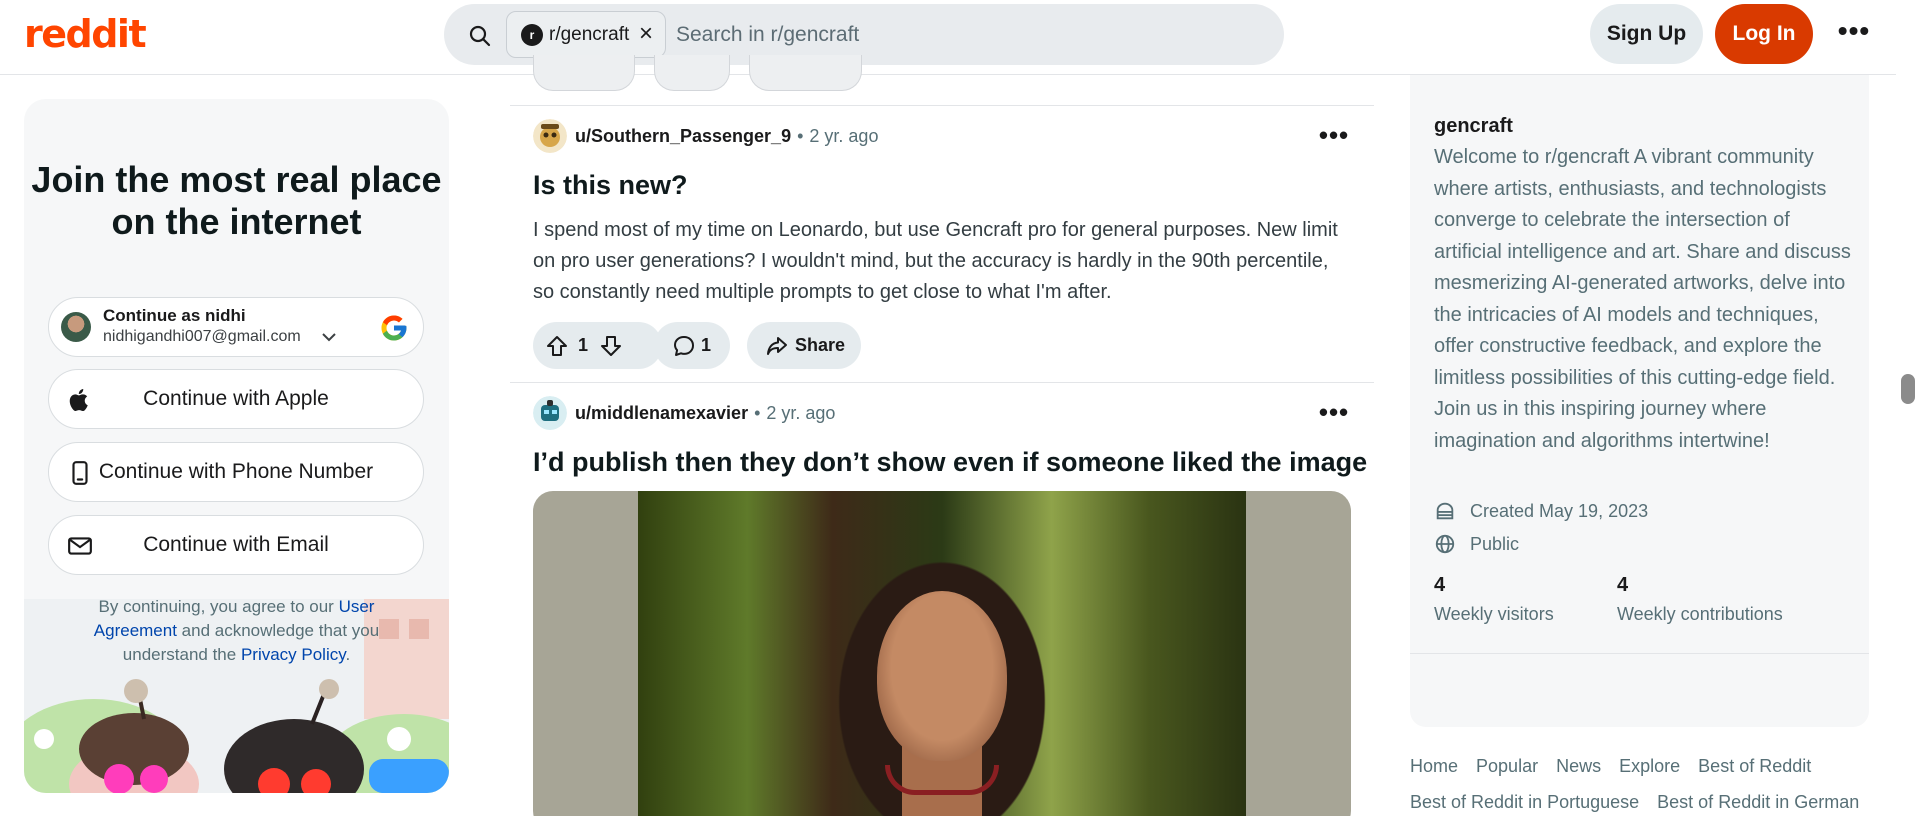 This screenshot has height=816, width=1920. Describe the element at coordinates (1524, 802) in the screenshot. I see `footer-link-best-of-reddit-portuguese: Best of Reddit in Portuguese` at that location.